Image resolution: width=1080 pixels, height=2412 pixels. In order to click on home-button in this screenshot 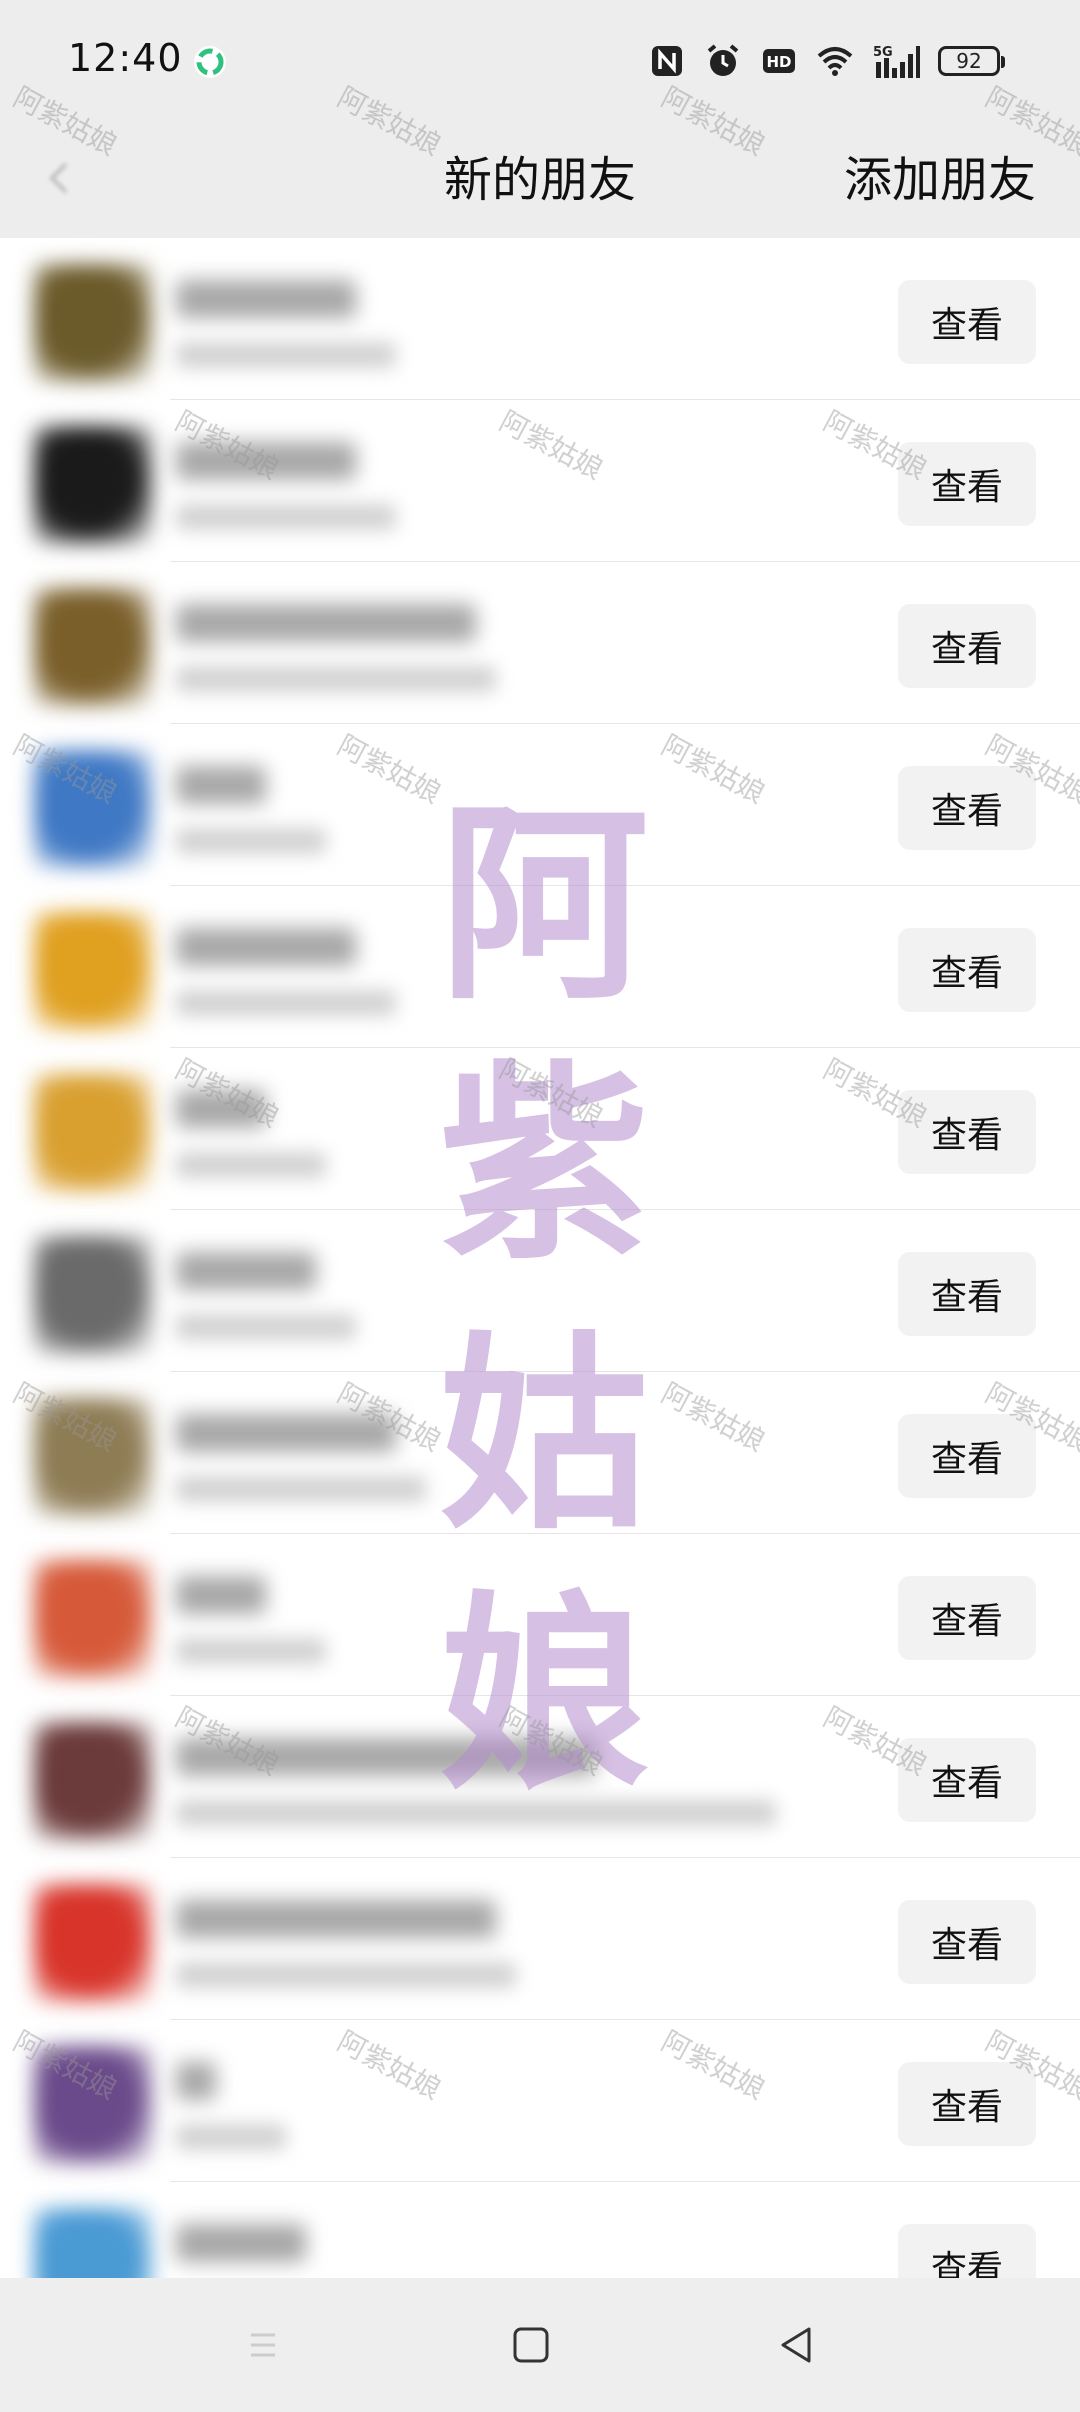, I will do `click(531, 2345)`.